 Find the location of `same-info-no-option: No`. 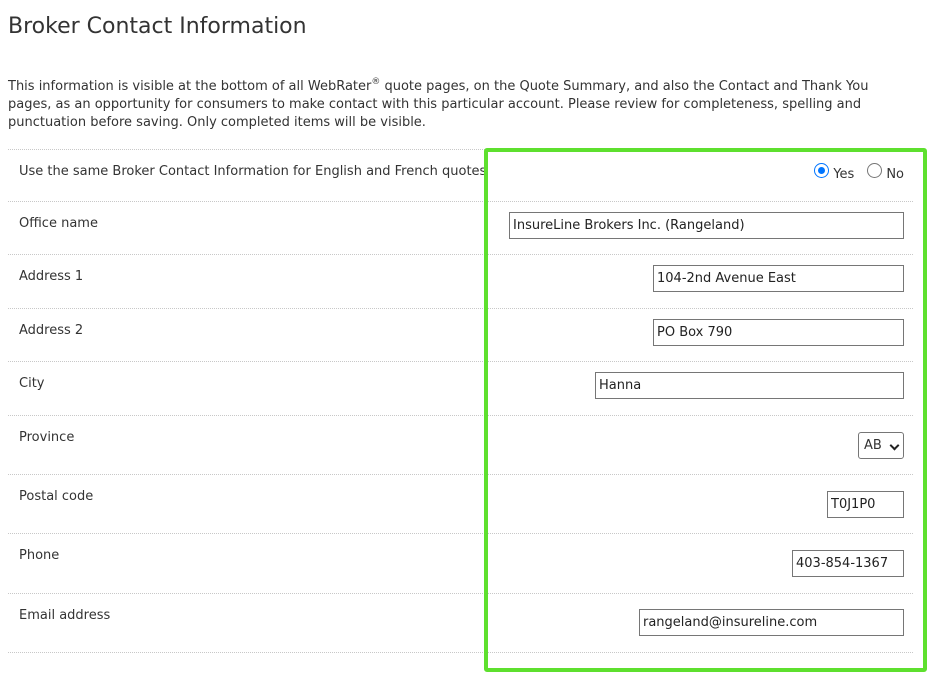

same-info-no-option: No is located at coordinates (885, 172).